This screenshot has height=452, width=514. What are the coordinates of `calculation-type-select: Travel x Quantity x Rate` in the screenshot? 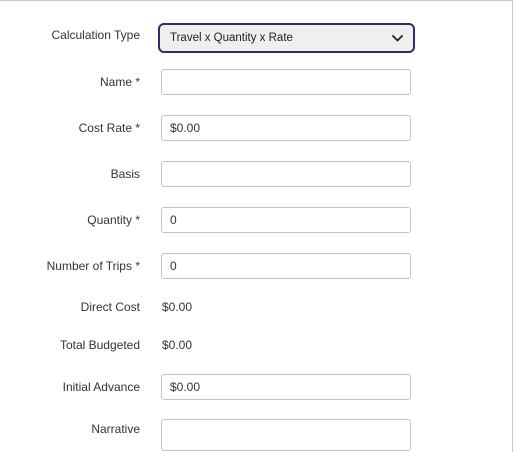 It's located at (286, 38).